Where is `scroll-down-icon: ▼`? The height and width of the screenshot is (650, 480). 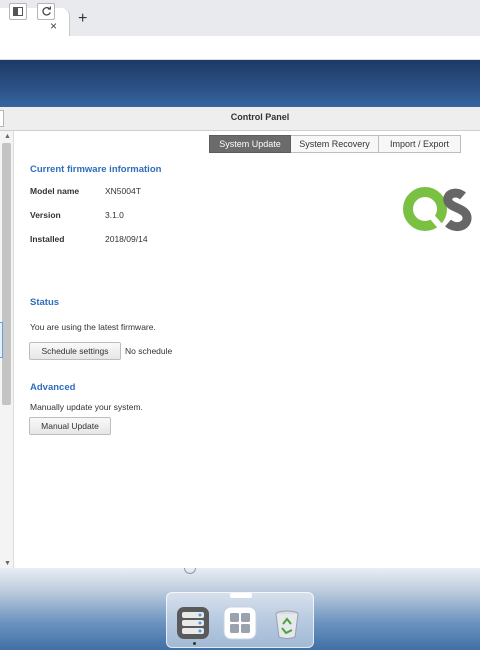 scroll-down-icon: ▼ is located at coordinates (7, 563).